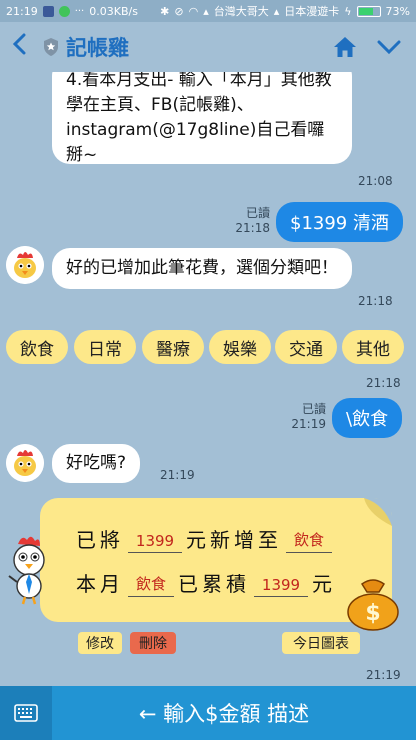 The image size is (416, 740). What do you see at coordinates (378, 512) in the screenshot?
I see `page-fold-icon` at bounding box center [378, 512].